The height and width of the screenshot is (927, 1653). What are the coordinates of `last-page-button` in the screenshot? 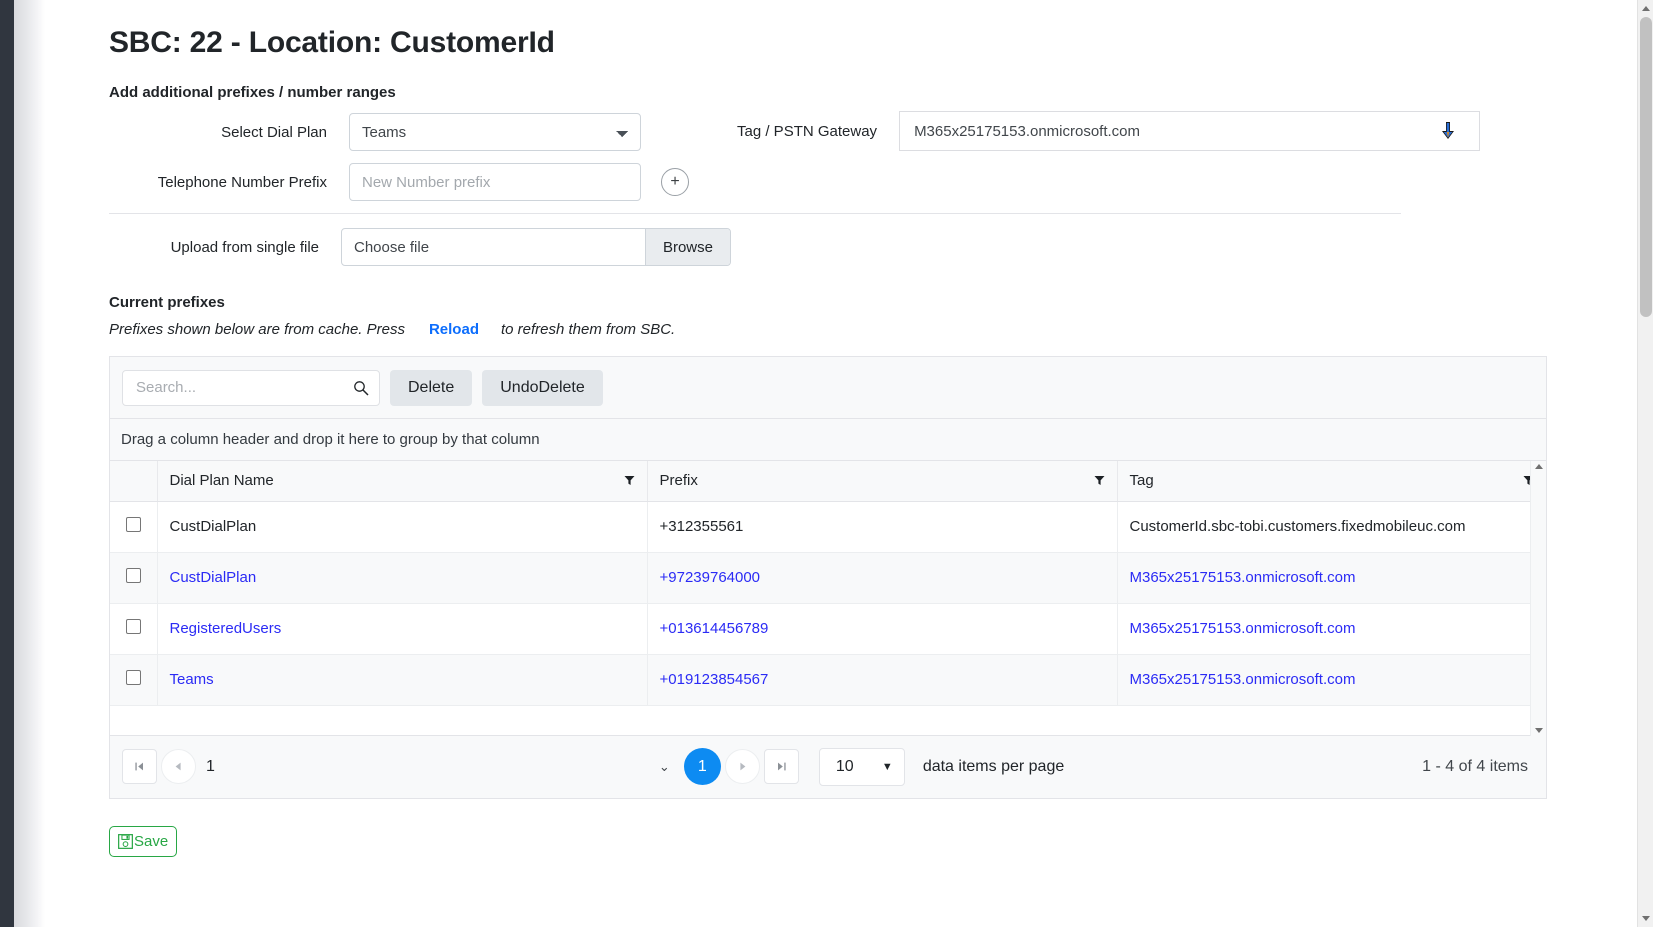 It's located at (781, 766).